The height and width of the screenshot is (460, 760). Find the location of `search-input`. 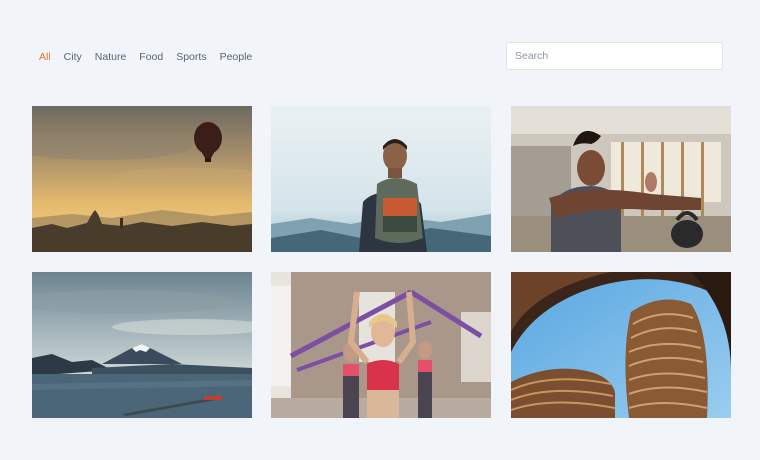

search-input is located at coordinates (614, 56).